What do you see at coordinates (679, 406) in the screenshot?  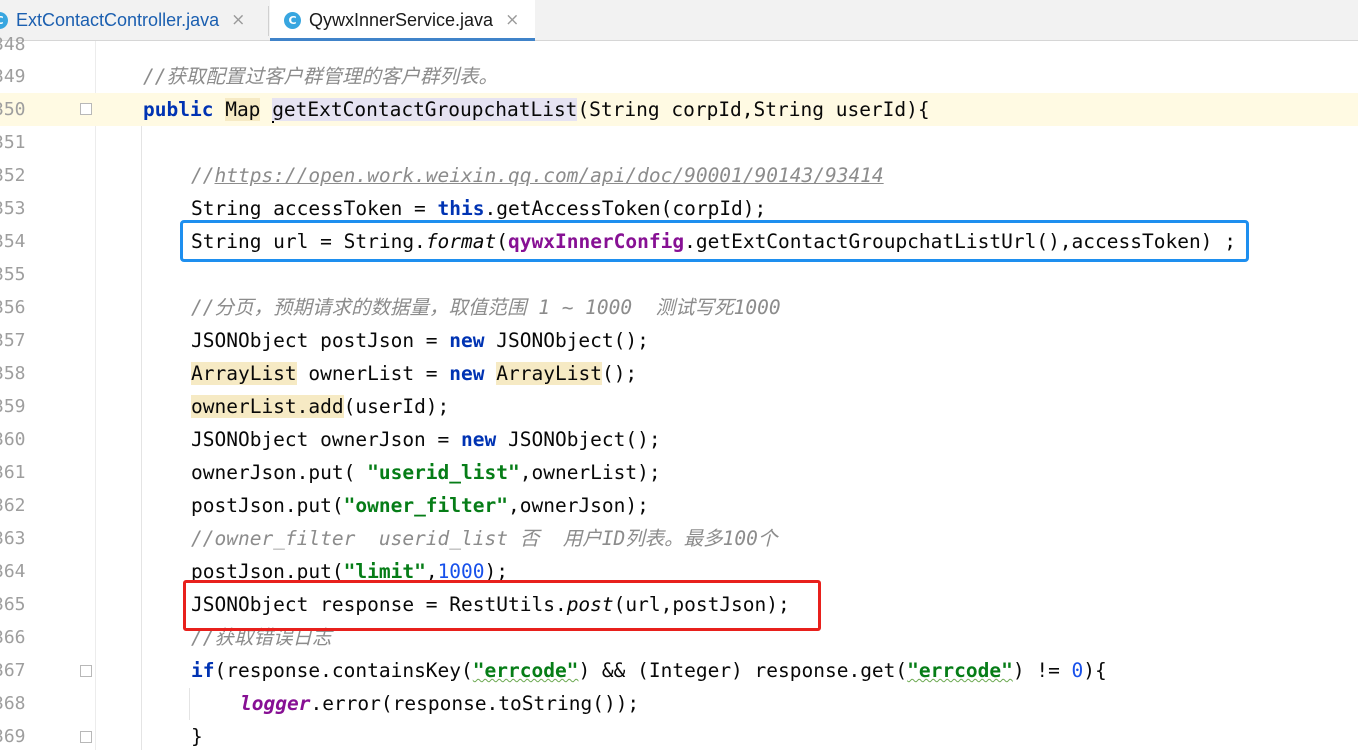 I see `code-line-359: 359 ownerList.add(userId);` at bounding box center [679, 406].